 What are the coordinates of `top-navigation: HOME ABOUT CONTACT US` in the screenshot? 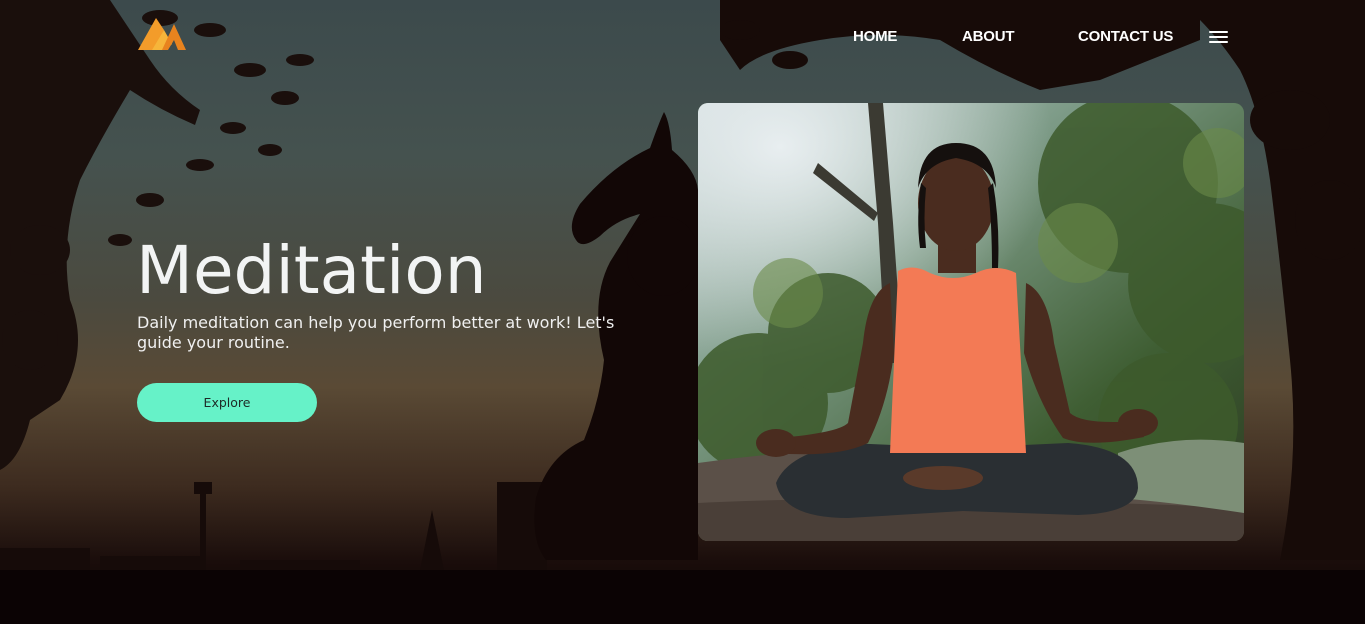 It's located at (682, 38).